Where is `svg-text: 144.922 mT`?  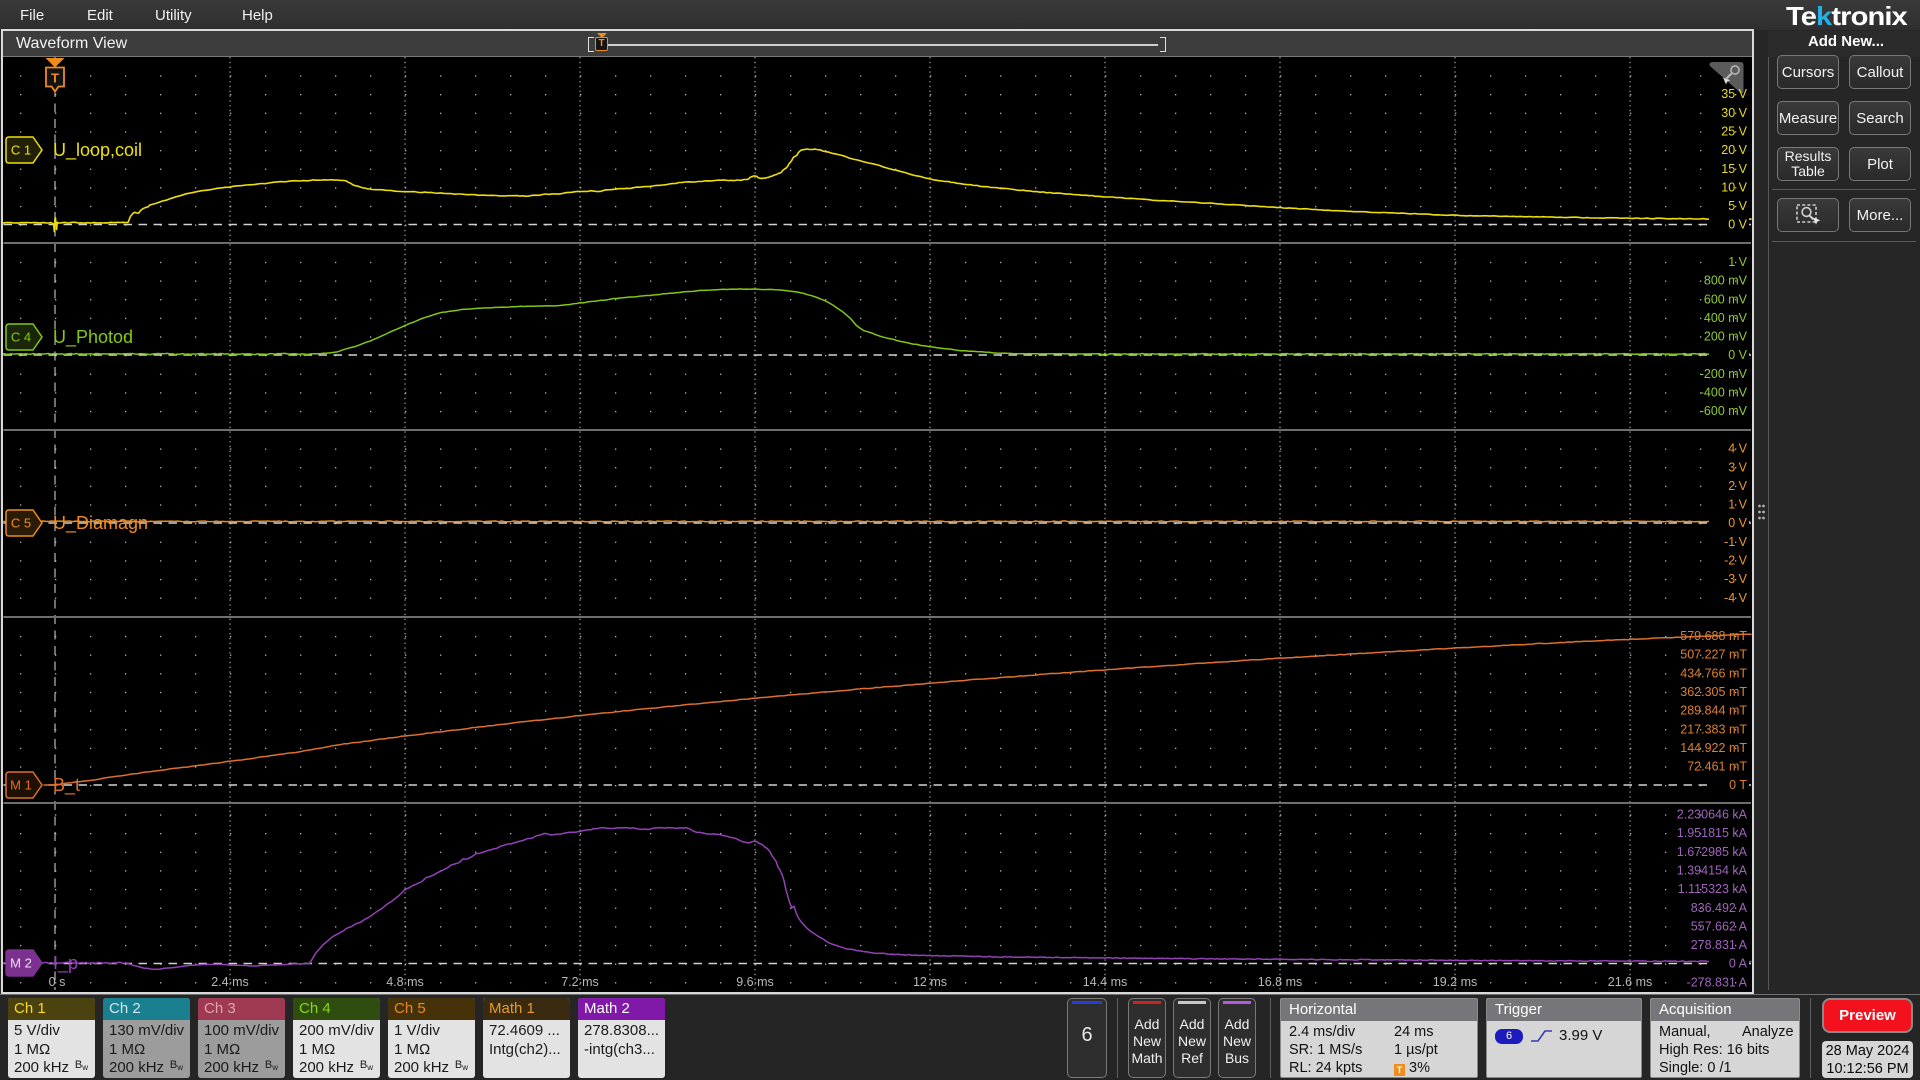
svg-text: 144.922 mT is located at coordinates (1713, 748).